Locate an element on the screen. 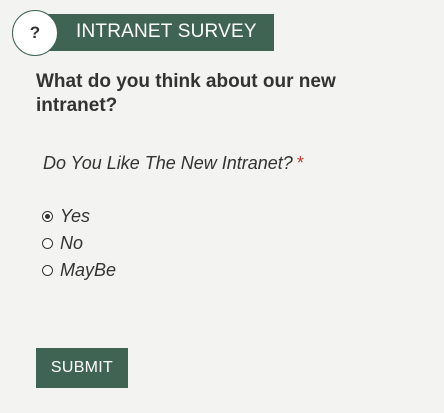  option-yes: Yes is located at coordinates (79, 216).